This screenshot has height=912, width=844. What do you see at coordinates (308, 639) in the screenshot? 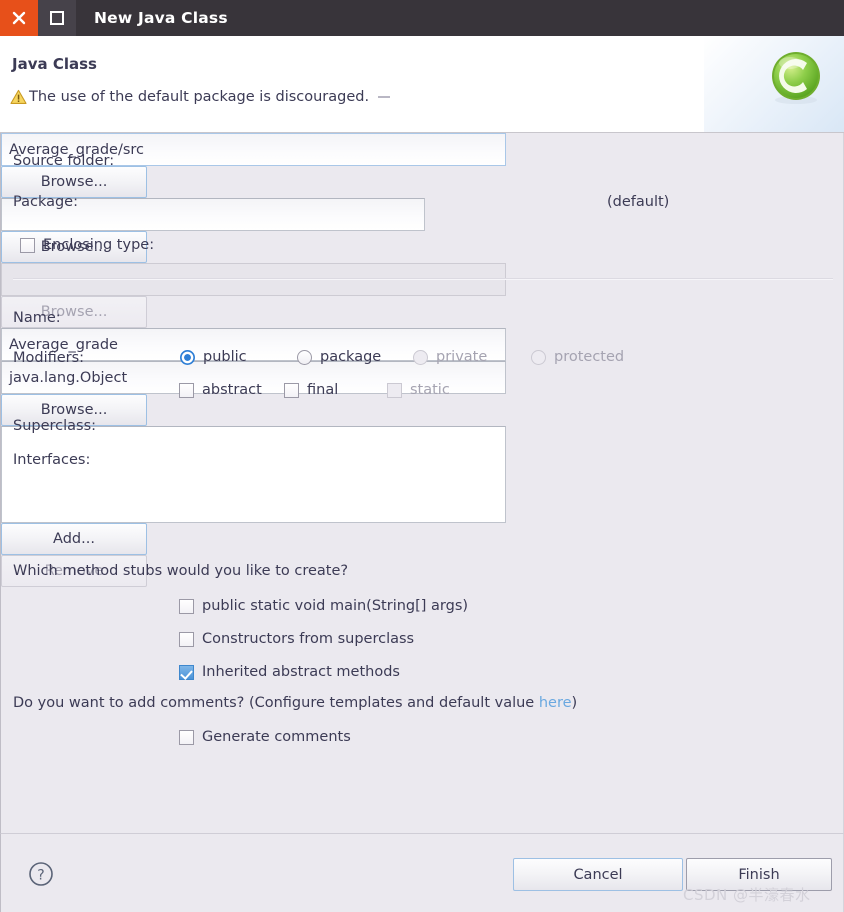
I see `constructors-checkbox-label: Constructors from superclass` at bounding box center [308, 639].